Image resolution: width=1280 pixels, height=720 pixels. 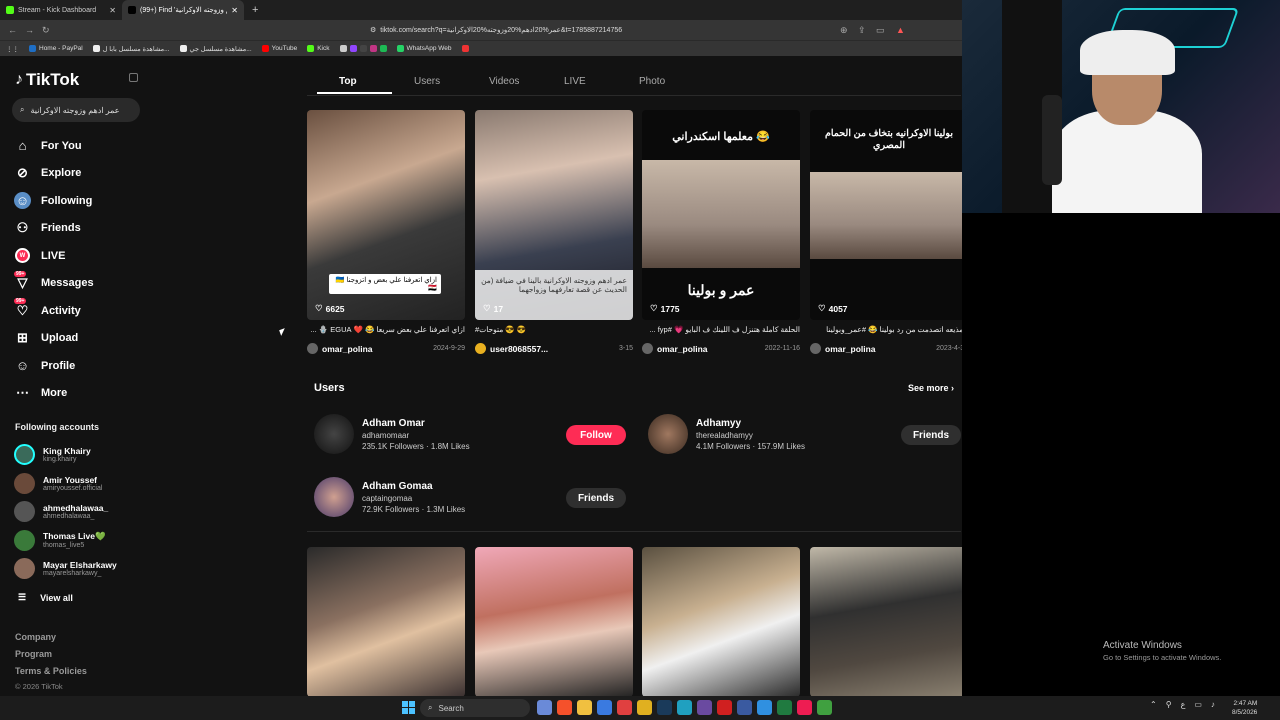 What do you see at coordinates (862, 30) in the screenshot?
I see `share-icon: ⇪` at bounding box center [862, 30].